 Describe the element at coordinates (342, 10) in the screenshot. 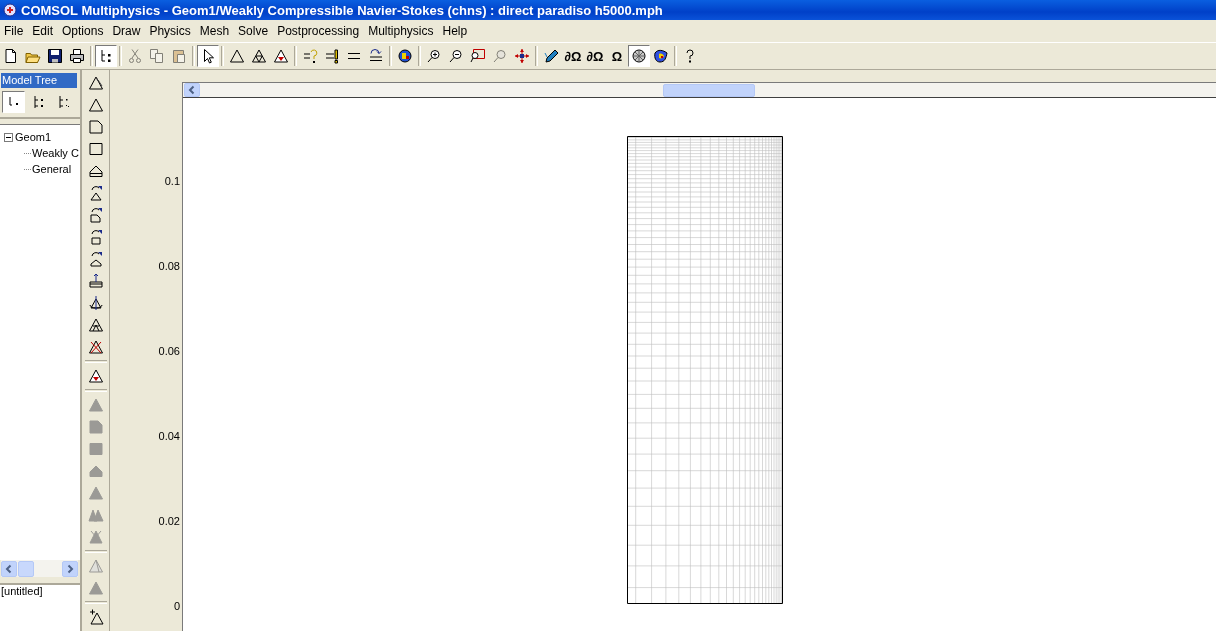

I see `window-title: COMSOL Multiphysics - Geom1/Weakly Compressible Navier-Stokes (chns) : direct paradiso h5000.mph` at that location.